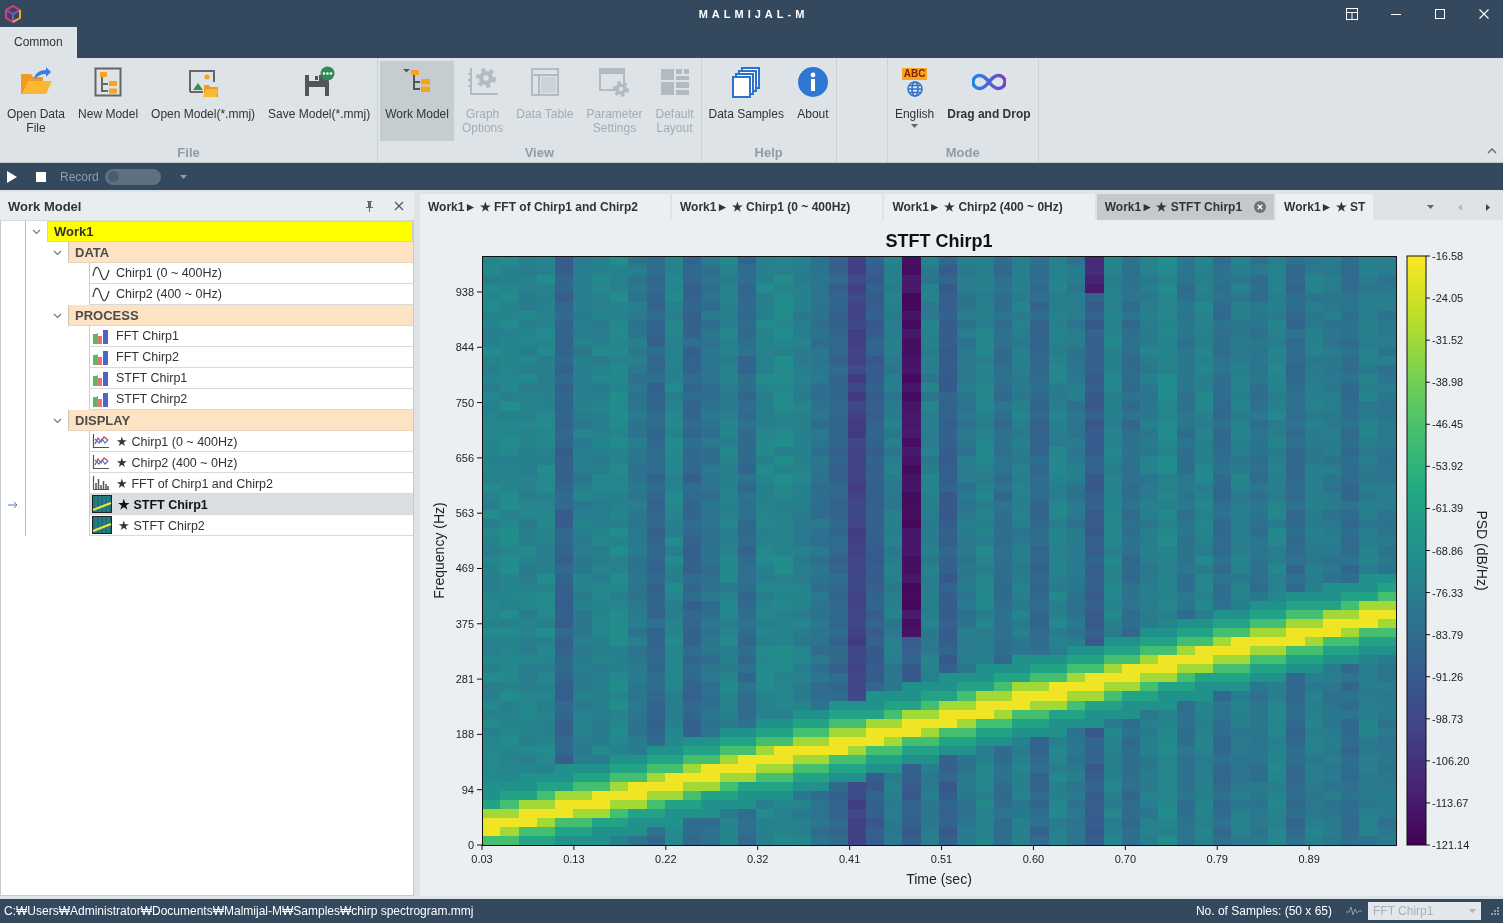 The height and width of the screenshot is (923, 1503). I want to click on ribbon-dropdown-button: ABC English, so click(914, 101).